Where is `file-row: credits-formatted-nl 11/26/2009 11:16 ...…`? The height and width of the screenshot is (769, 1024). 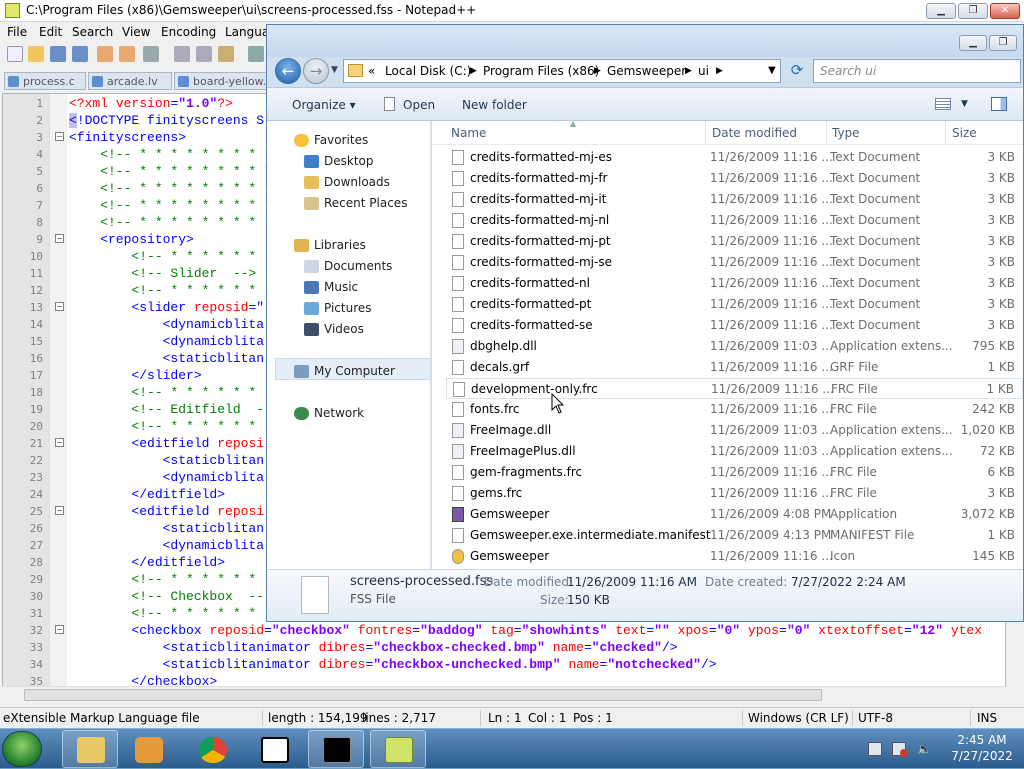 file-row: credits-formatted-nl 11/26/2009 11:16 ...… is located at coordinates (734, 283).